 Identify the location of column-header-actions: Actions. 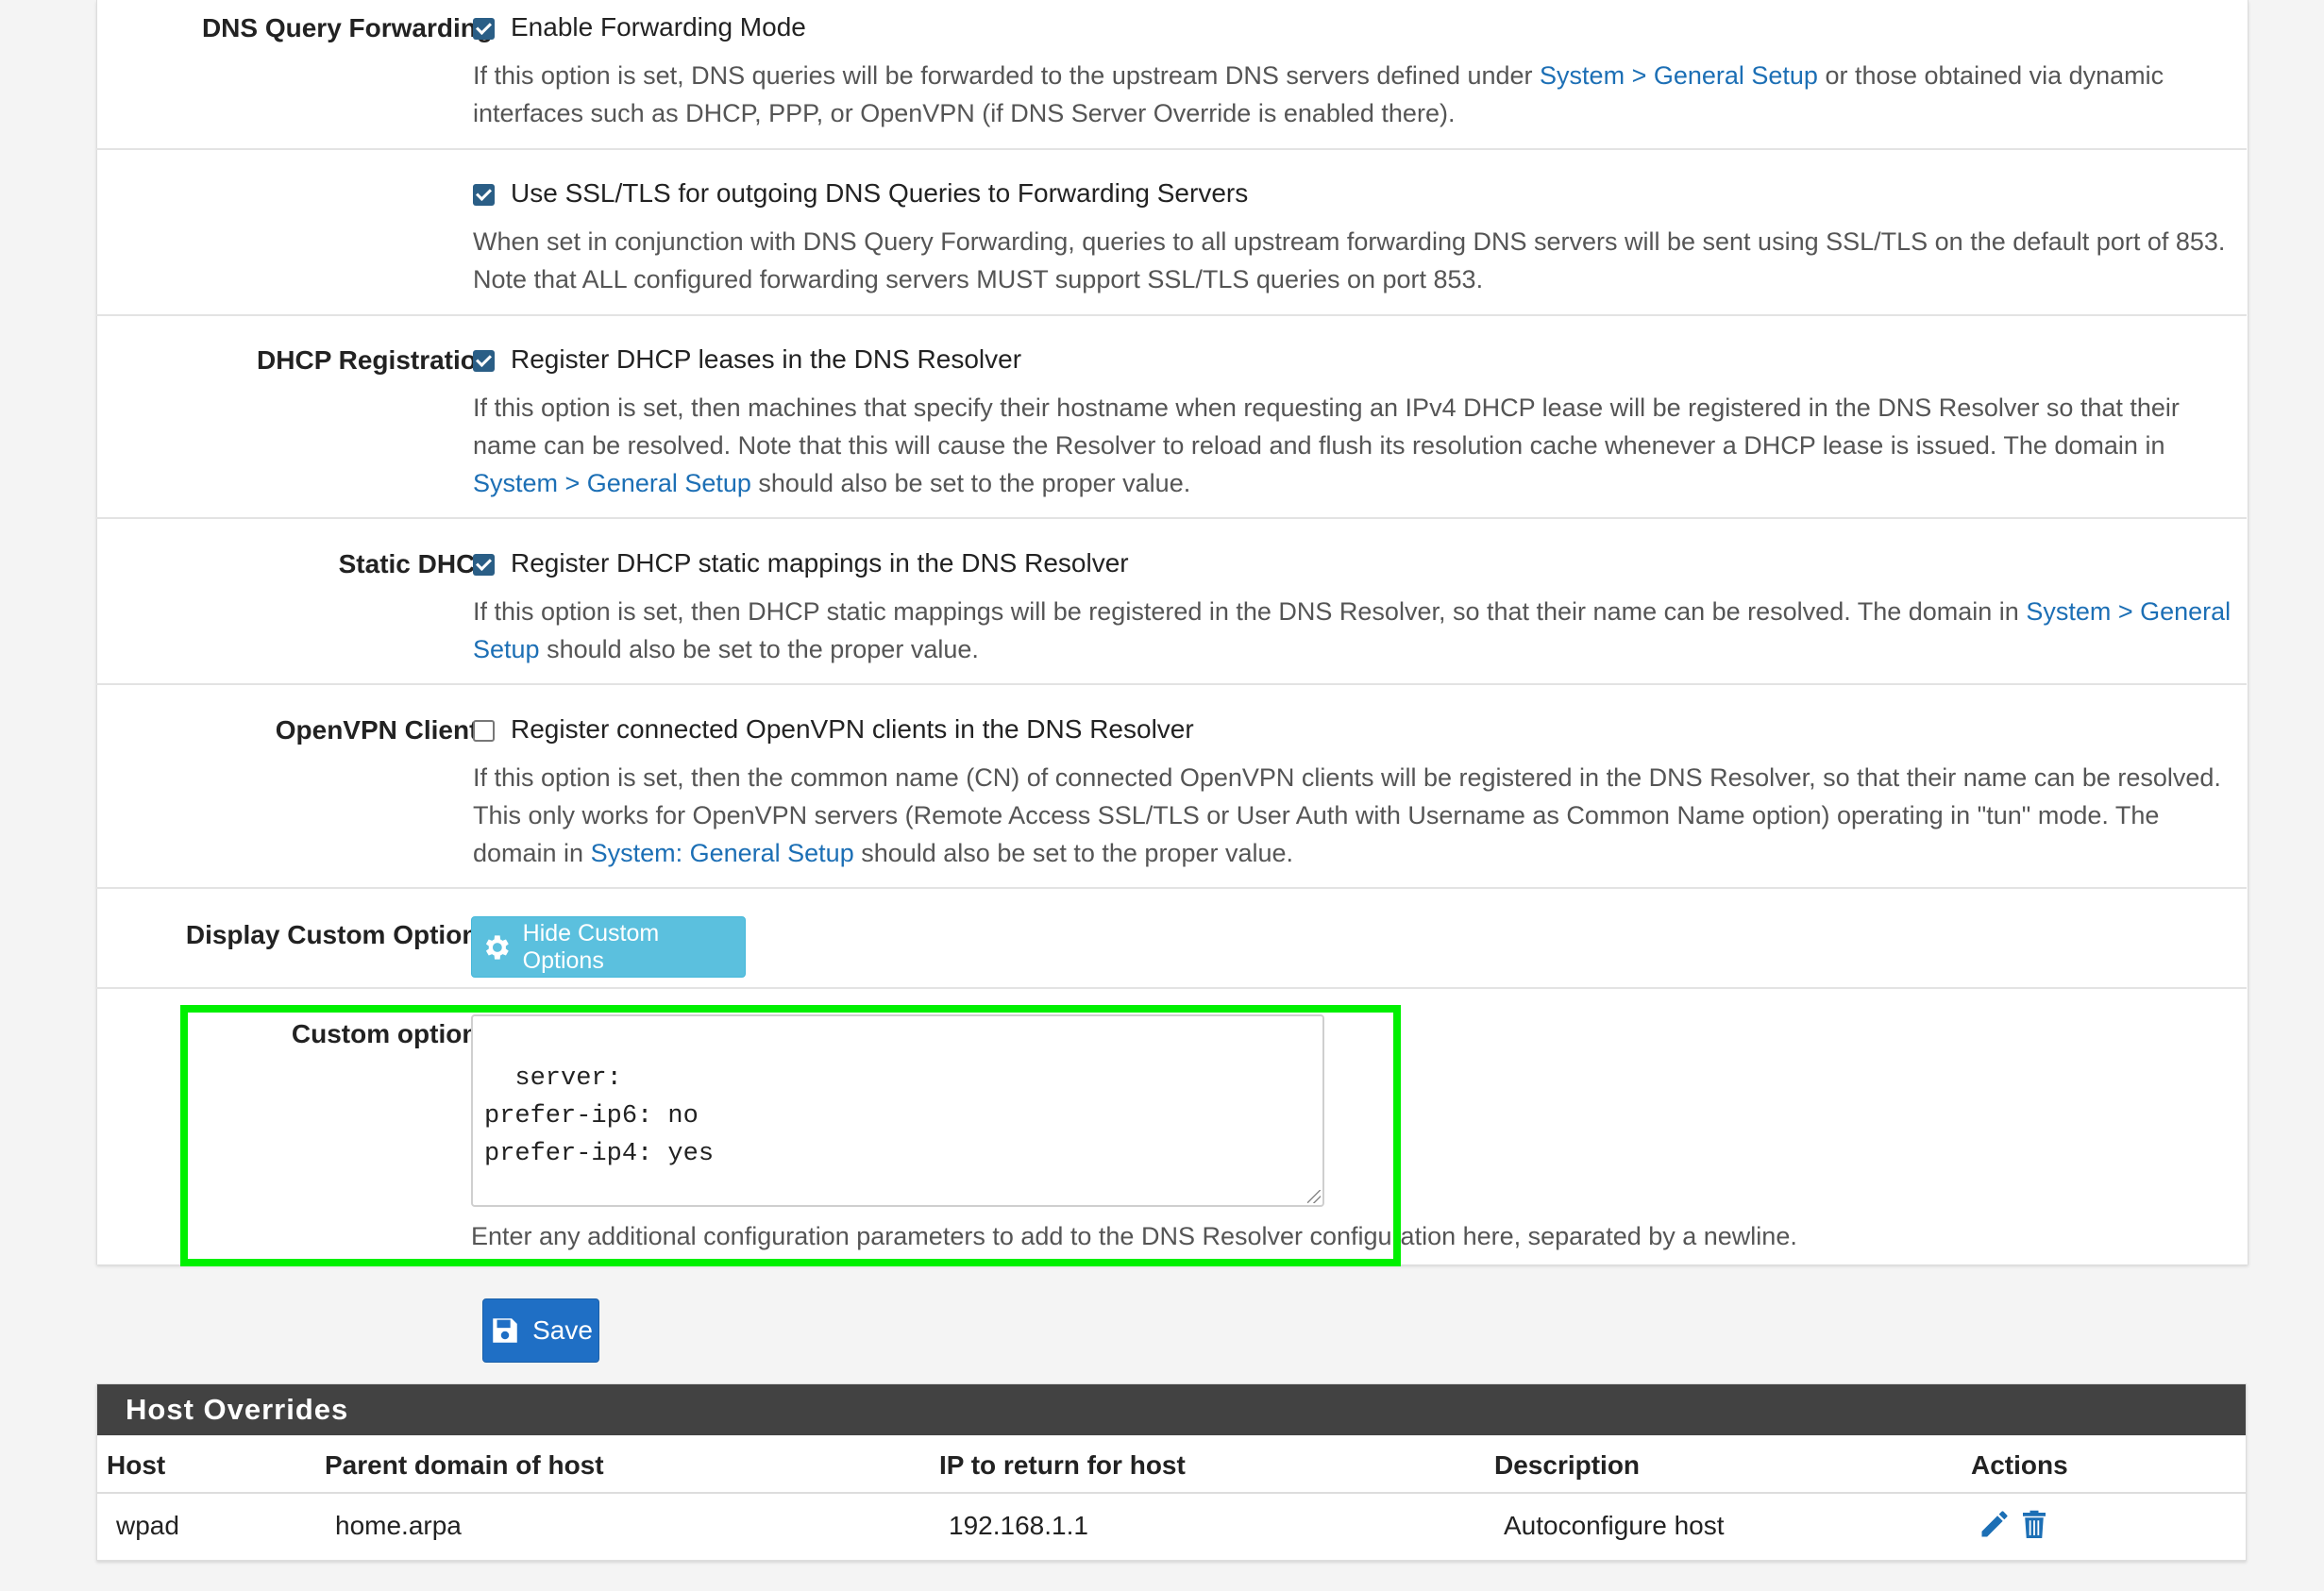
(2019, 1465).